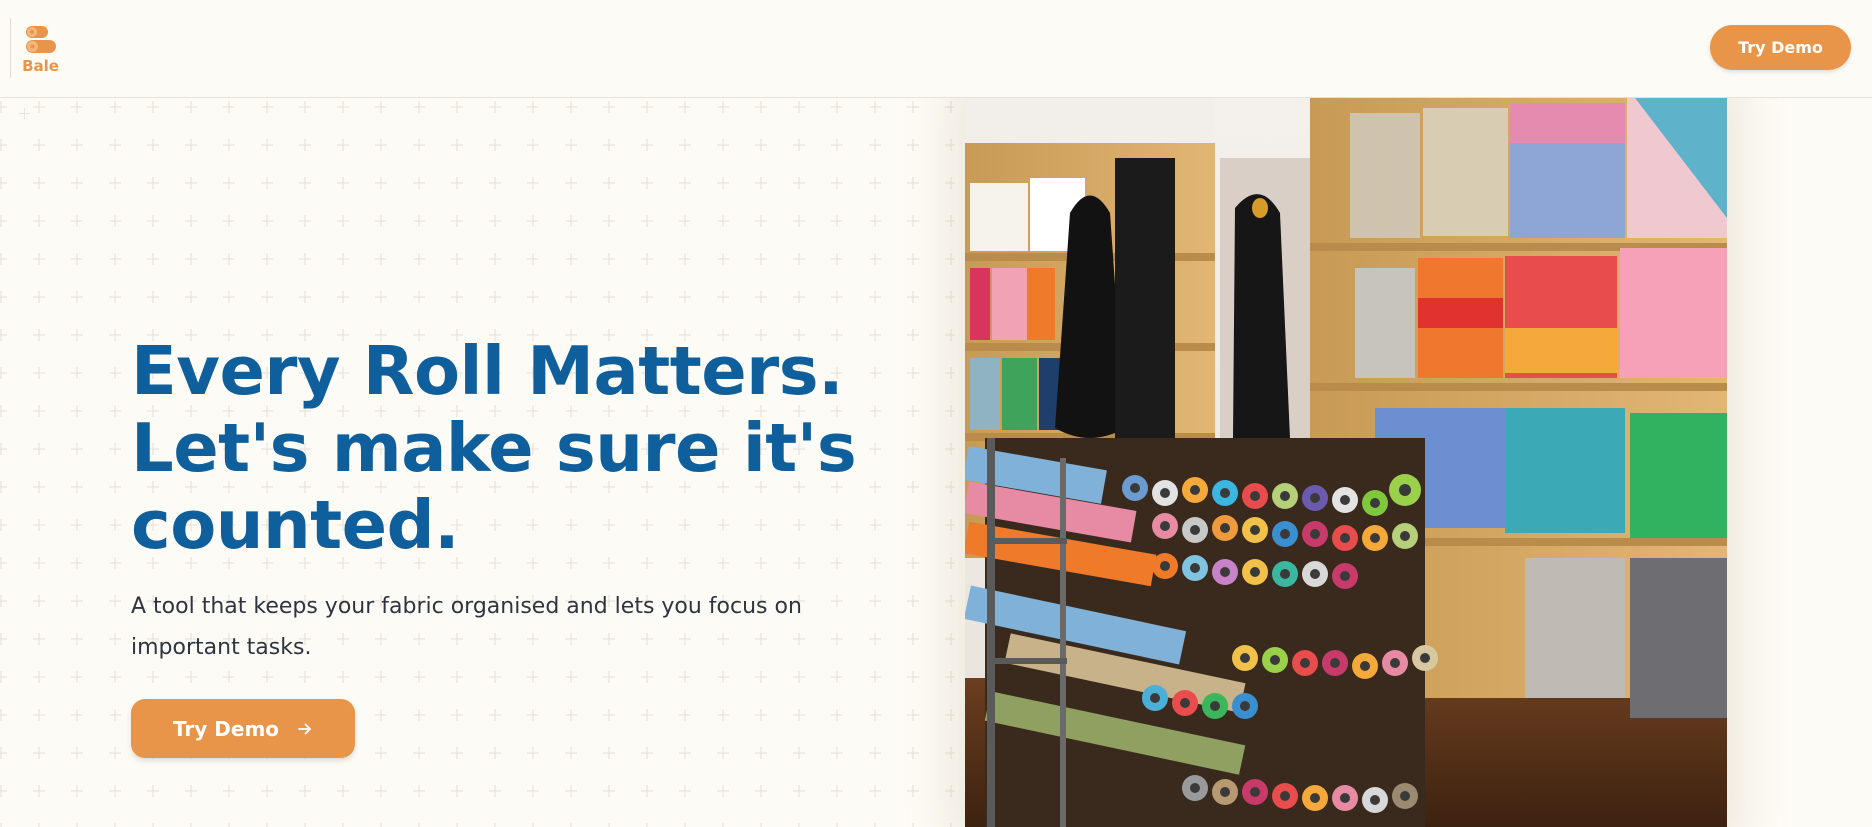 The width and height of the screenshot is (1872, 827). Describe the element at coordinates (295, 525) in the screenshot. I see `headline-line-3: counted.` at that location.